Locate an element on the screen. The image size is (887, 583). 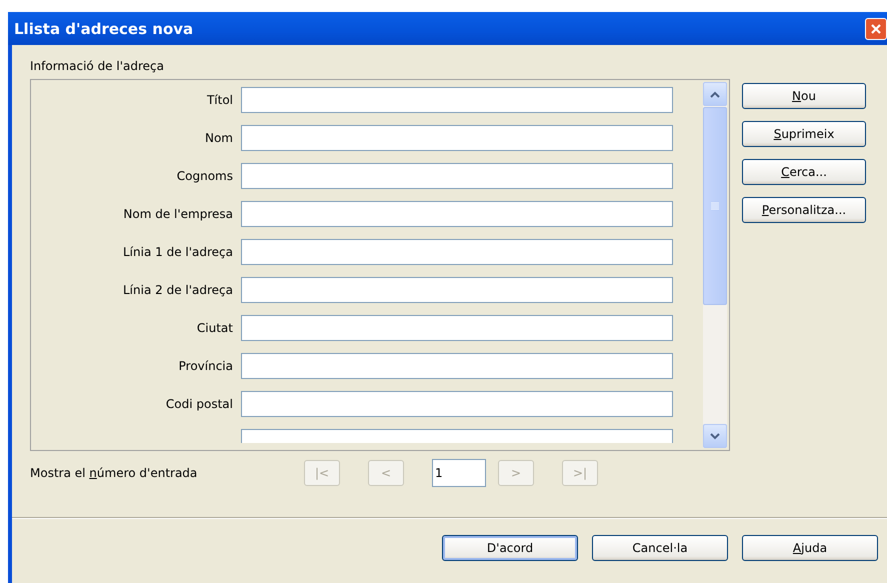
close-button is located at coordinates (876, 29).